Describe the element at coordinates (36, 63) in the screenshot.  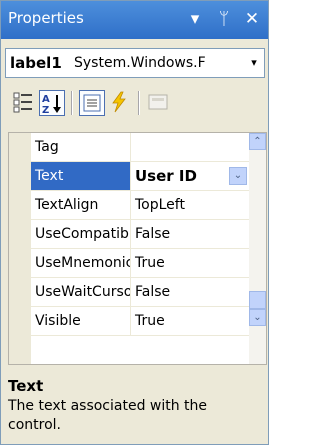
I see `object-name: label1` at that location.